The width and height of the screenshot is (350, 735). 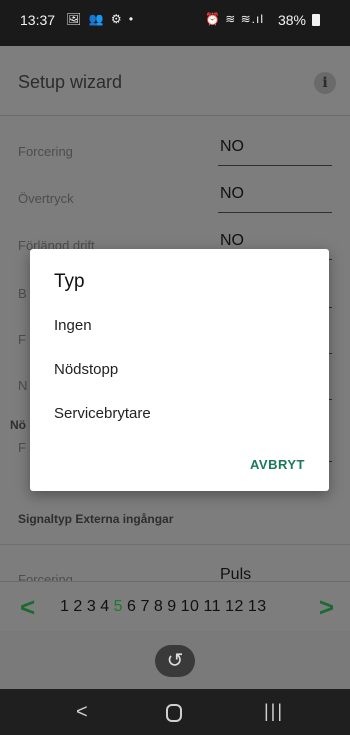 What do you see at coordinates (175, 195) in the screenshot?
I see `form-row-overtryck: Övertryck NO` at bounding box center [175, 195].